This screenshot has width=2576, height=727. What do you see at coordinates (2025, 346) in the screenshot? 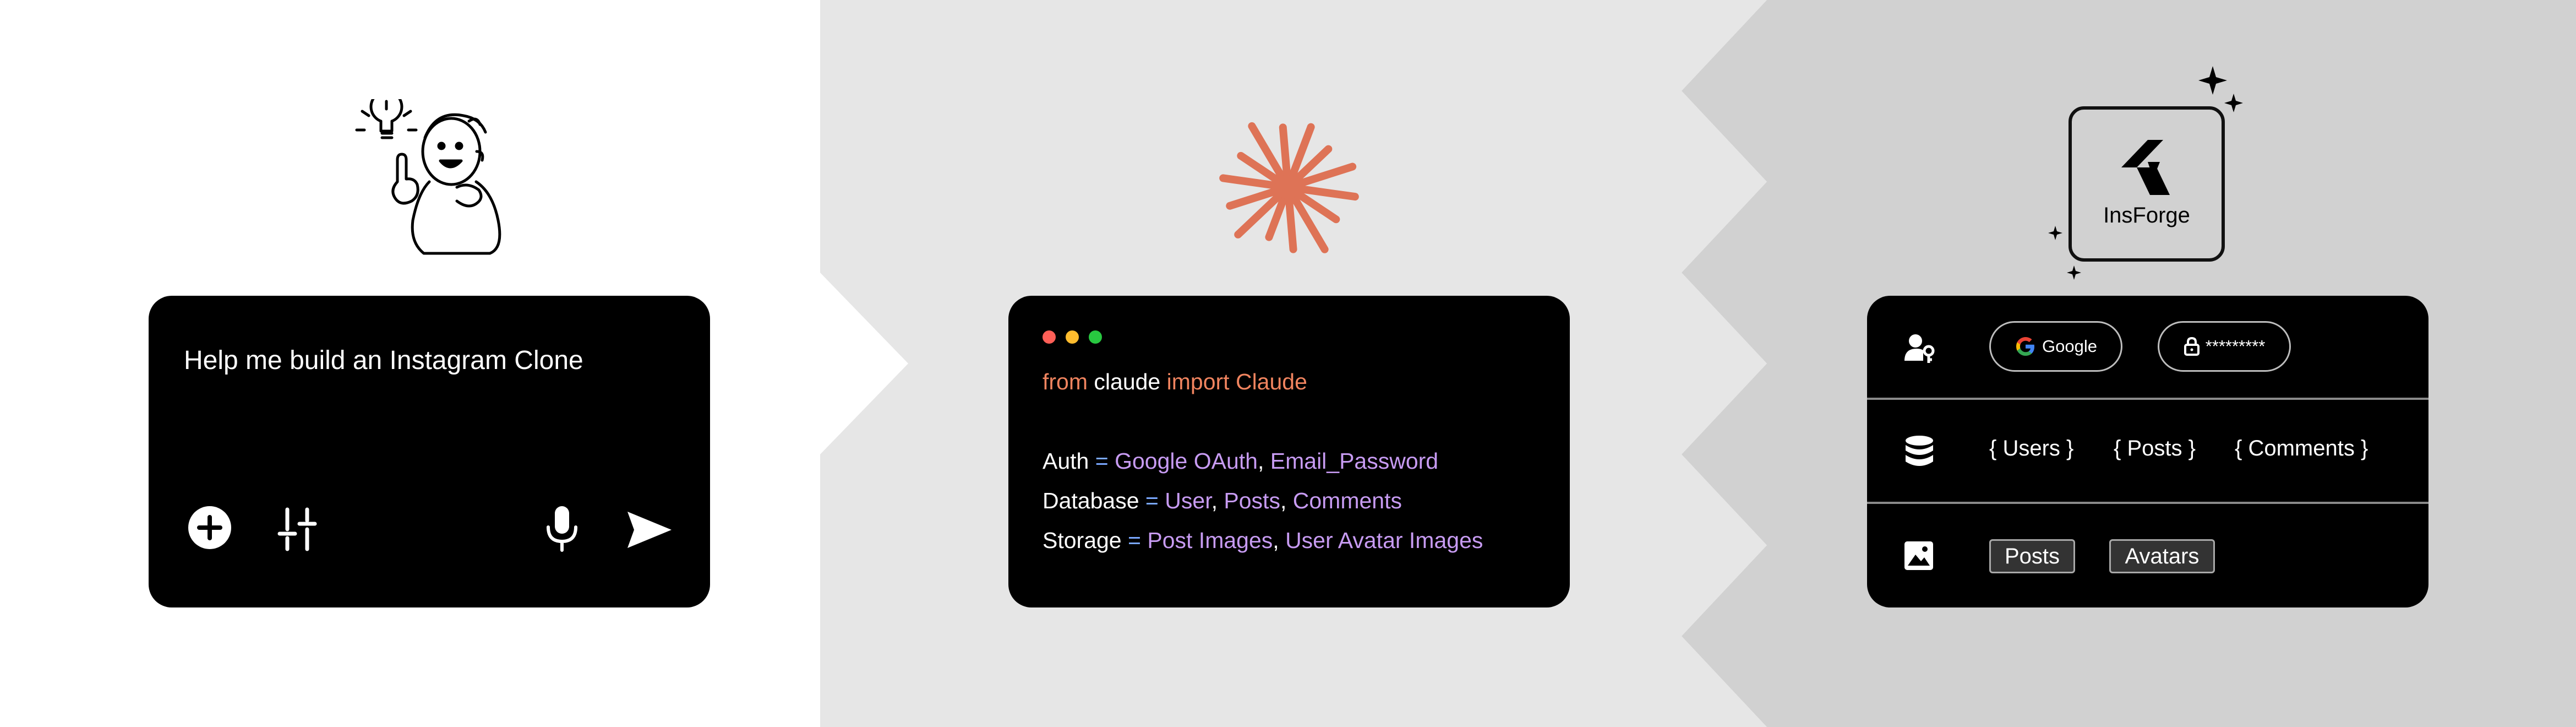
I see `google-g-icon` at bounding box center [2025, 346].